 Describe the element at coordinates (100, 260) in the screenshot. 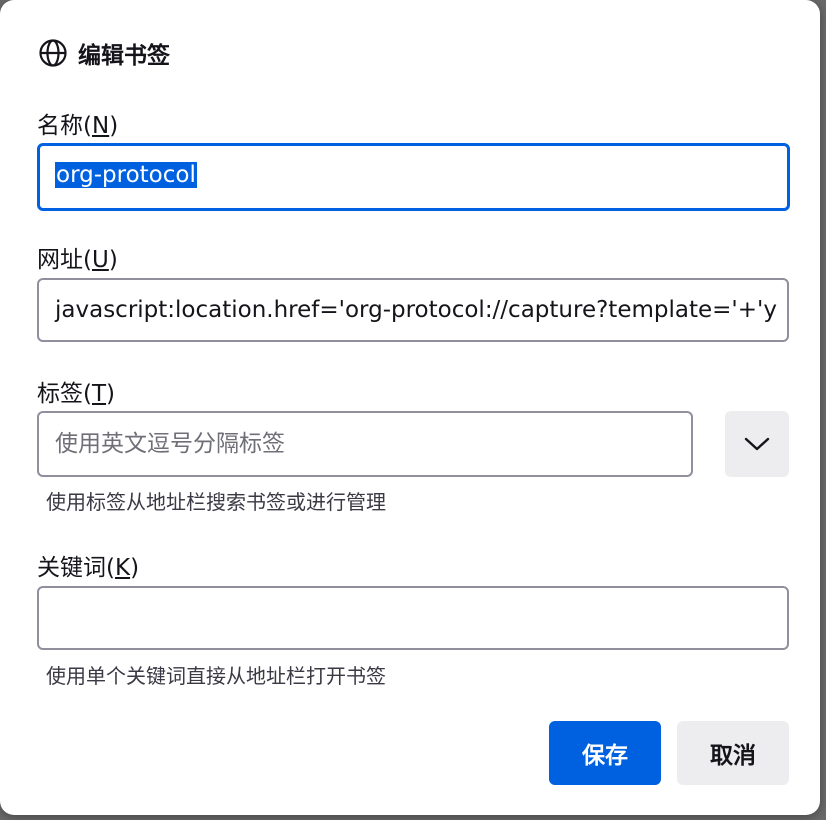

I see `url-access-key: U` at that location.